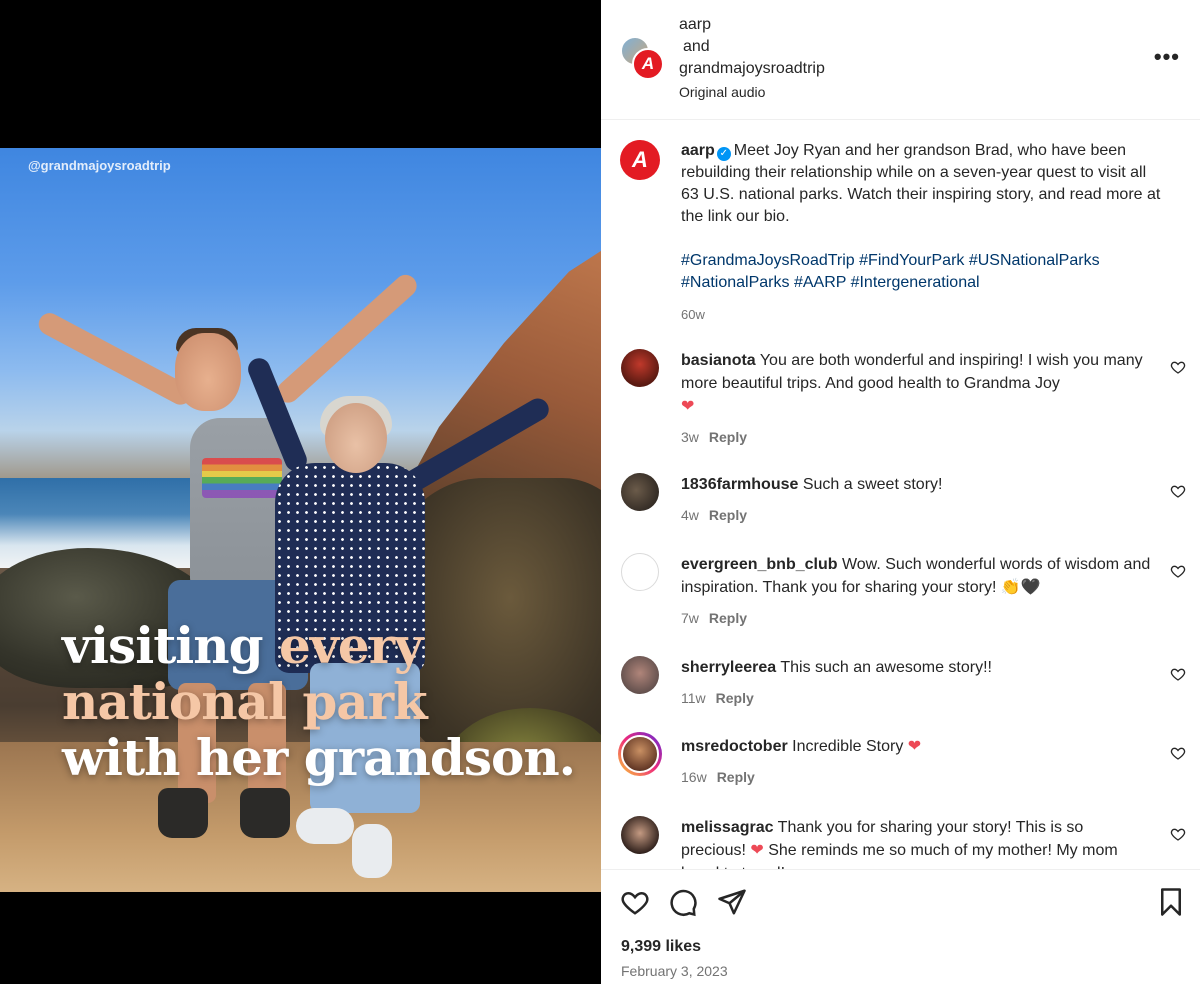 Image resolution: width=1200 pixels, height=984 pixels. What do you see at coordinates (635, 902) in the screenshot?
I see `like-icon` at bounding box center [635, 902].